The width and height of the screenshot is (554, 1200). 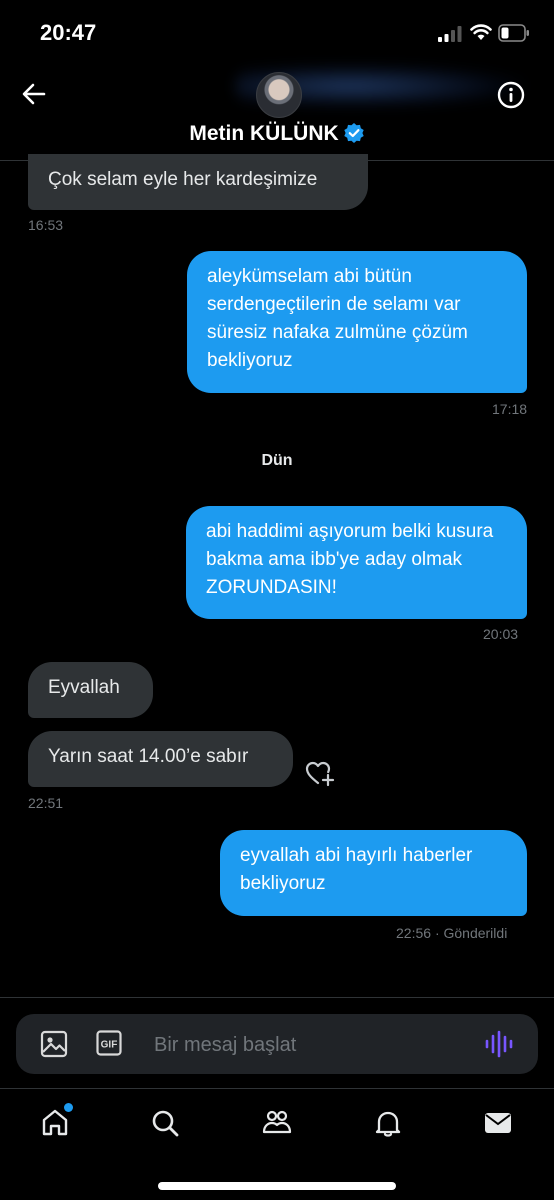 I want to click on day-separator: Dün, so click(x=277, y=460).